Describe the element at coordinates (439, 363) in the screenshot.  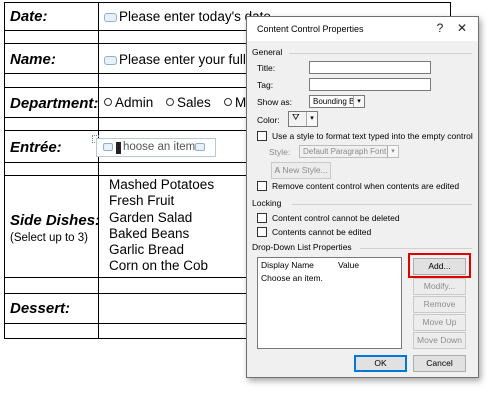
I see `cancel-button: Cancel` at that location.